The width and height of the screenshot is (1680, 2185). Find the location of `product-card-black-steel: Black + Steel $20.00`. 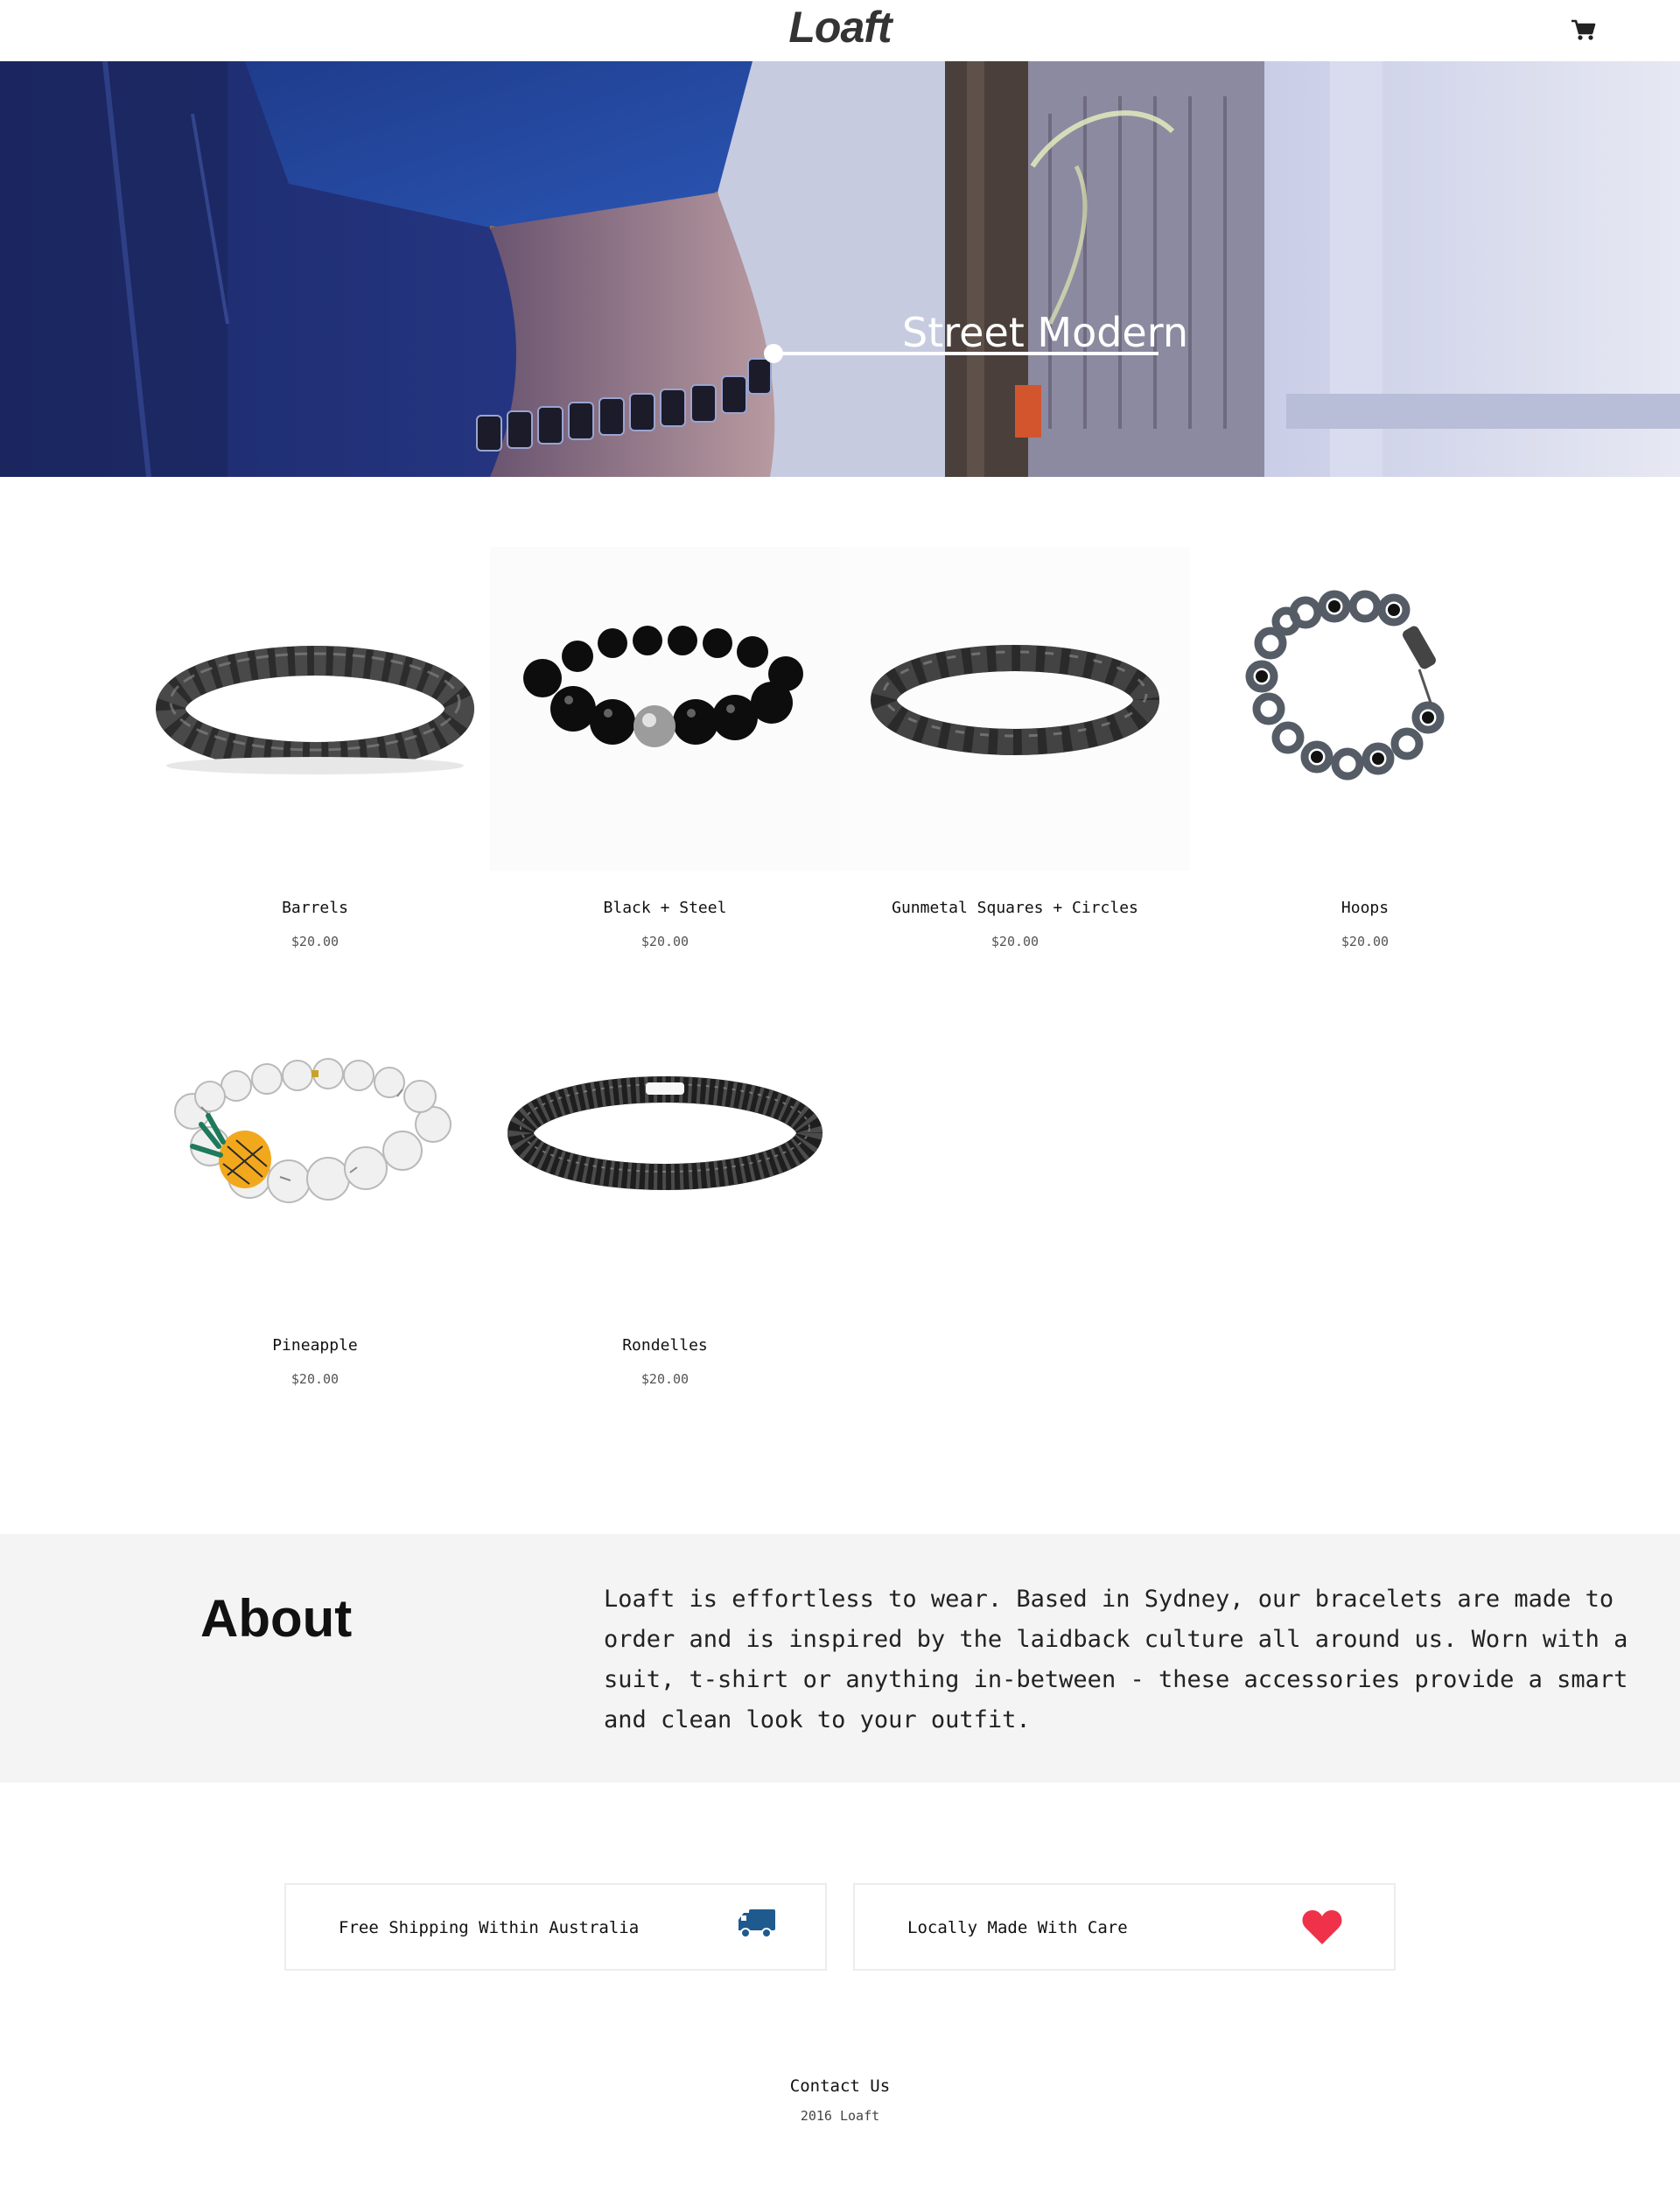

product-card-black-steel: Black + Steel $20.00 is located at coordinates (665, 748).